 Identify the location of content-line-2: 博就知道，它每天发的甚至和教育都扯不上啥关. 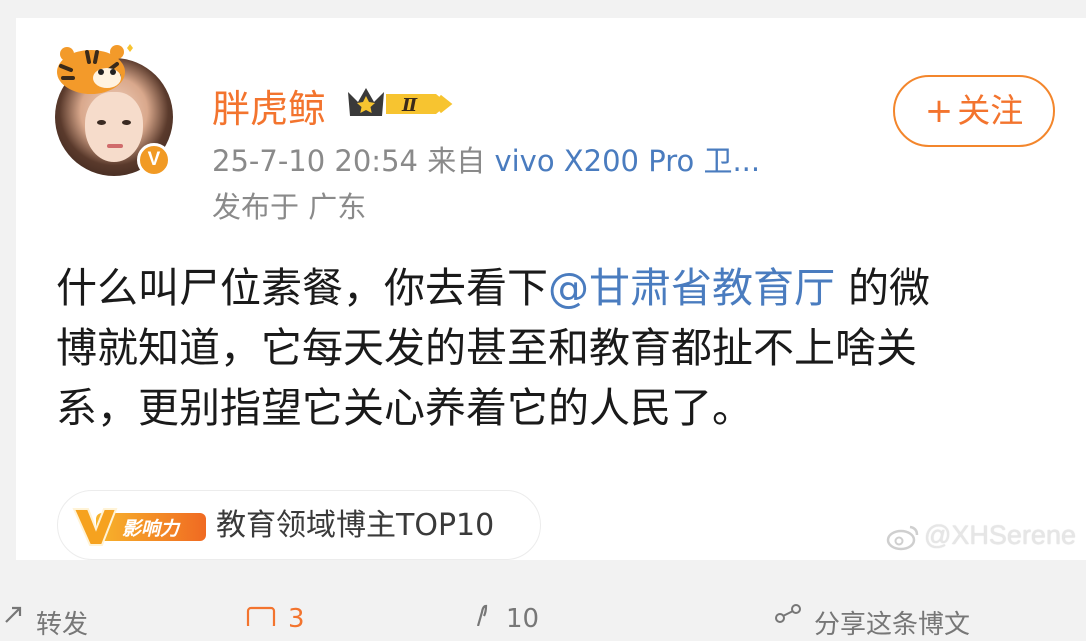
(486, 348).